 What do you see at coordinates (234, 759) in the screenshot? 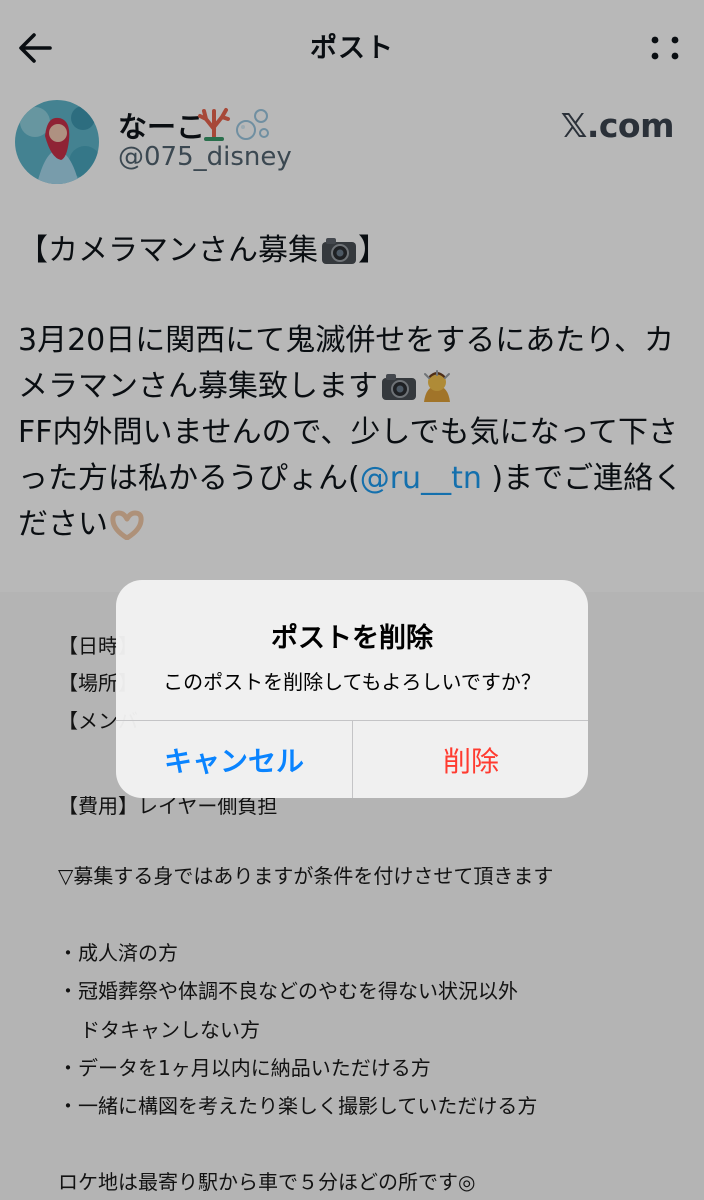
I see `cancel-button: キャンセル` at bounding box center [234, 759].